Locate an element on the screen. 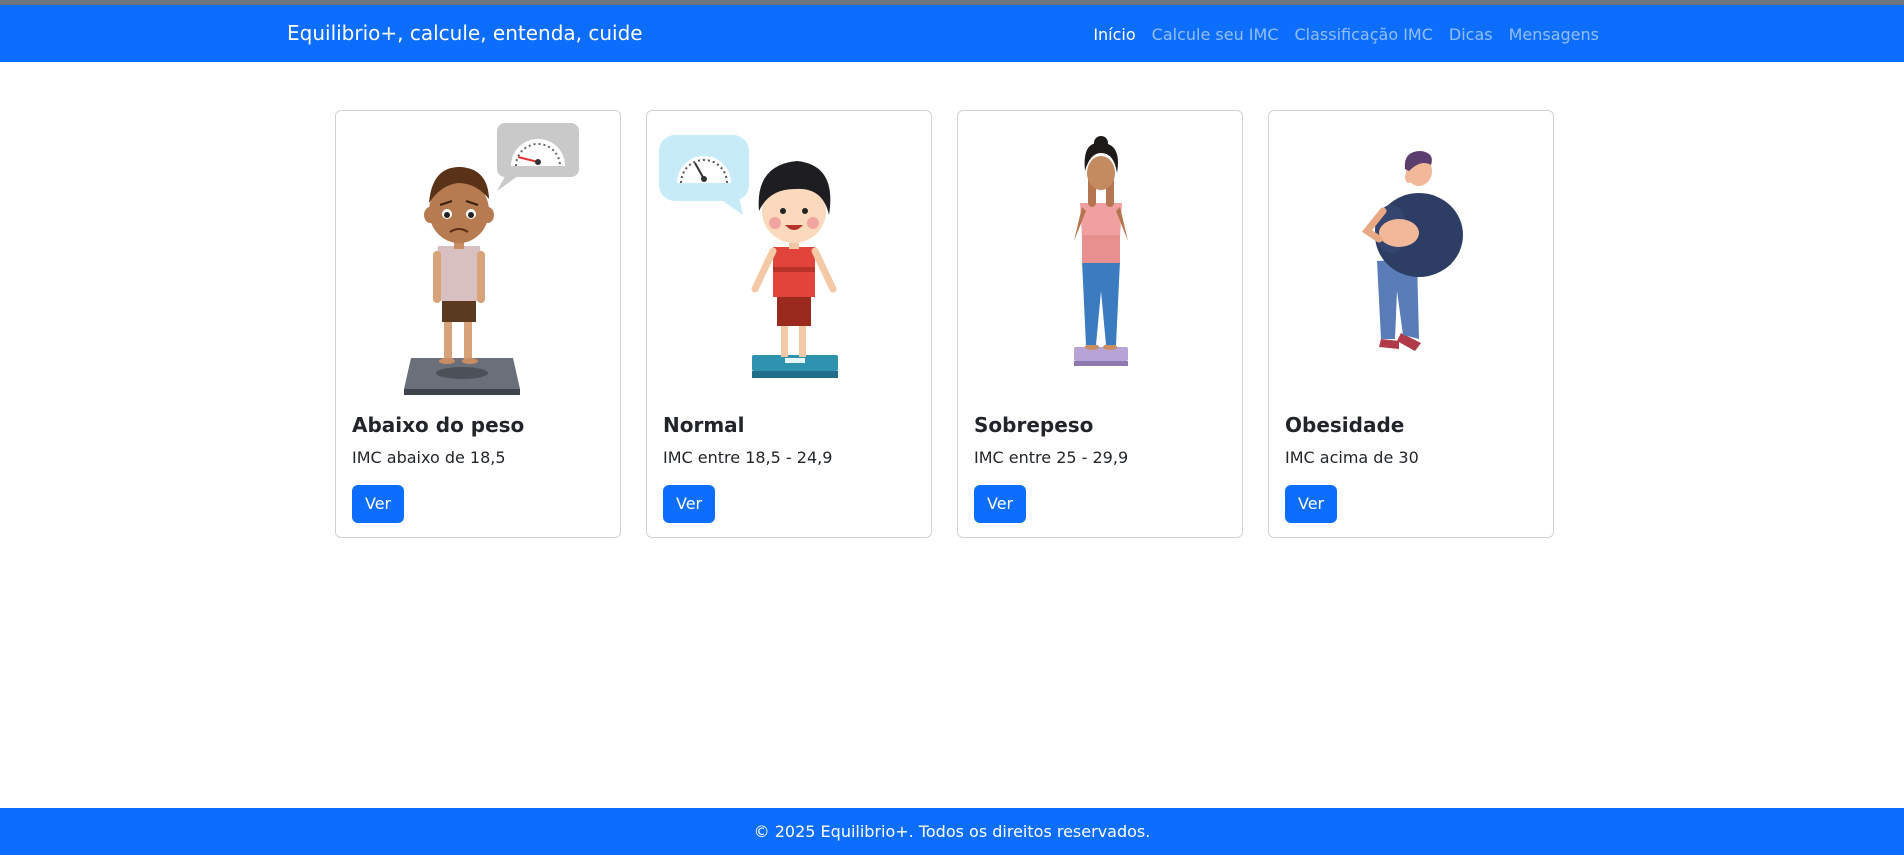 The height and width of the screenshot is (855, 1904). ver-button-normal: Ver is located at coordinates (689, 504).